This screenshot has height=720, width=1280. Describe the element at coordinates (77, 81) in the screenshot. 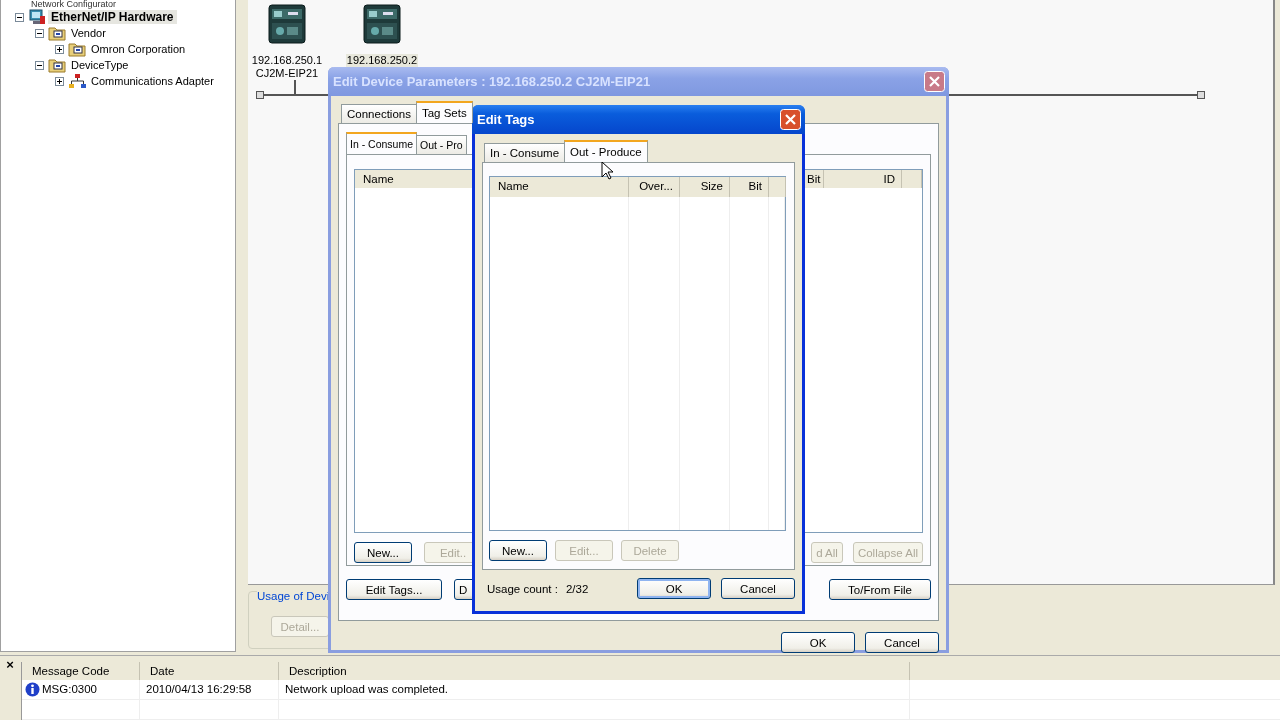

I see `network-icon` at that location.